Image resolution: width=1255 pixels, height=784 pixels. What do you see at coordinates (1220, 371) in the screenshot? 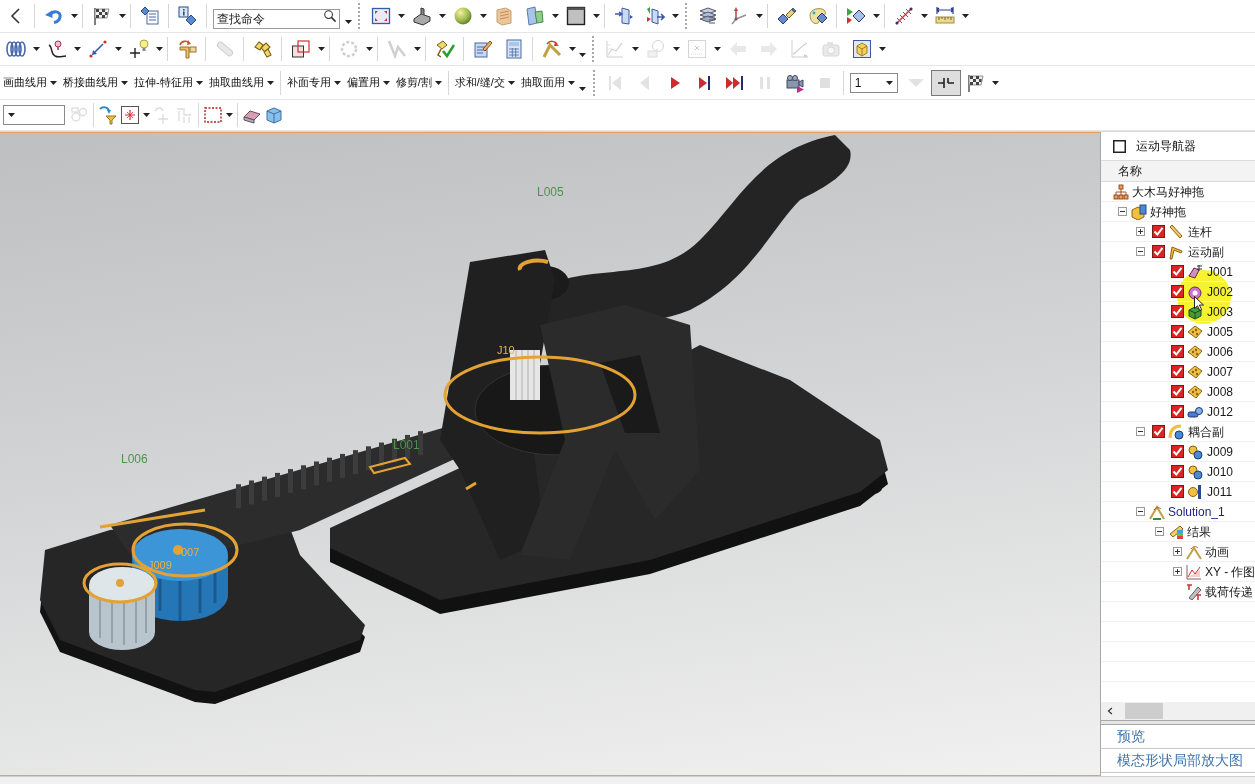
I see `tree-node-label: J007` at bounding box center [1220, 371].